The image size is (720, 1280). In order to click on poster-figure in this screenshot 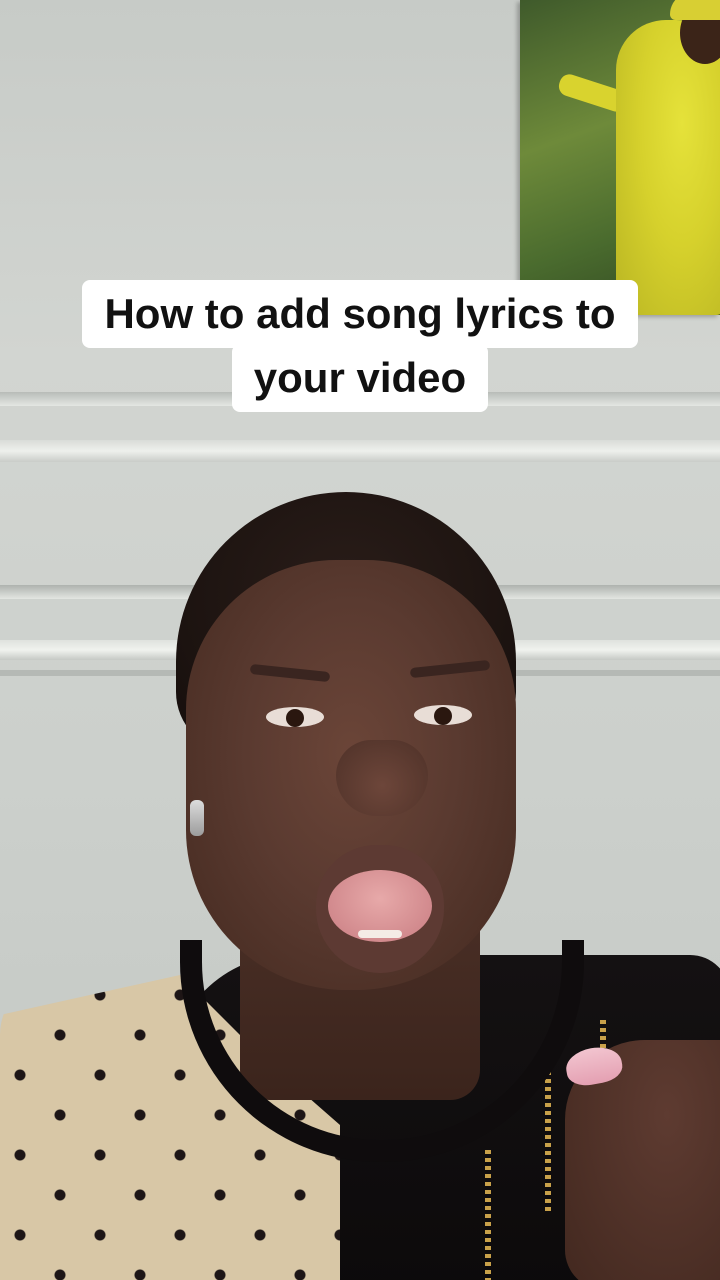, I will do `click(668, 167)`.